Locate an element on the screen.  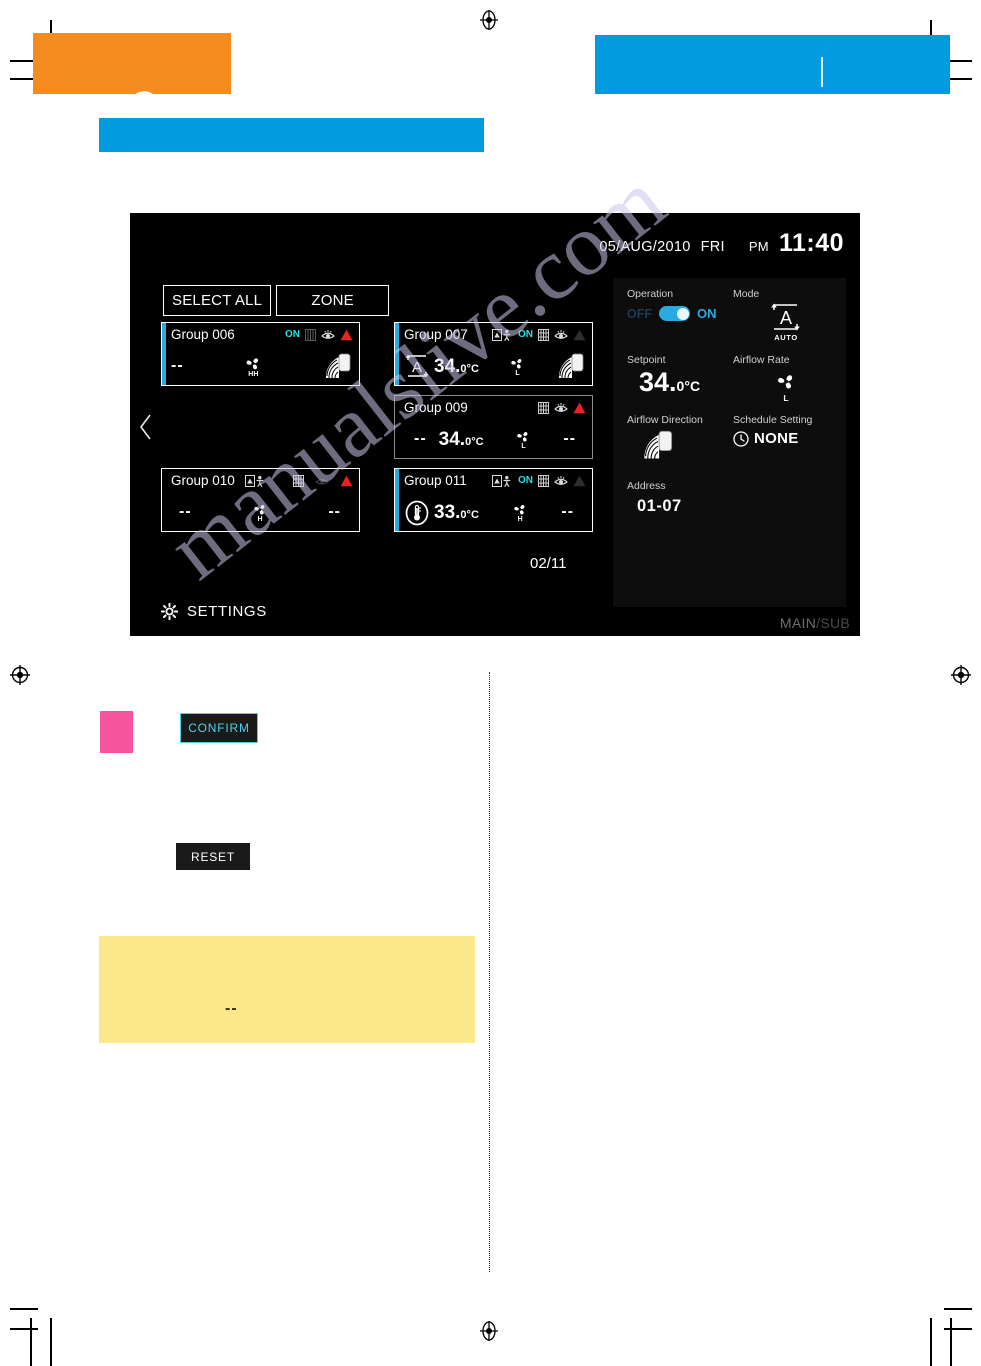
airflow-direction-label: Airflow Direction is located at coordinates (665, 420).